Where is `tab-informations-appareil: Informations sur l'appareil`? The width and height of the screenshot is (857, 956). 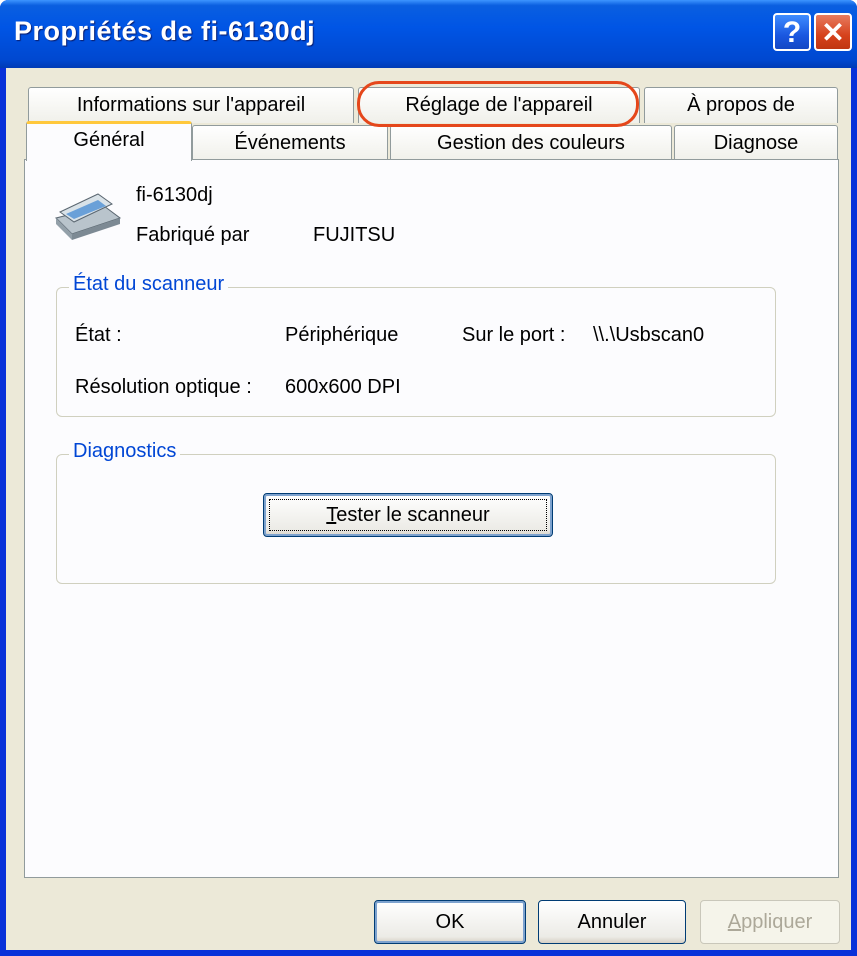 tab-informations-appareil: Informations sur l'appareil is located at coordinates (191, 105).